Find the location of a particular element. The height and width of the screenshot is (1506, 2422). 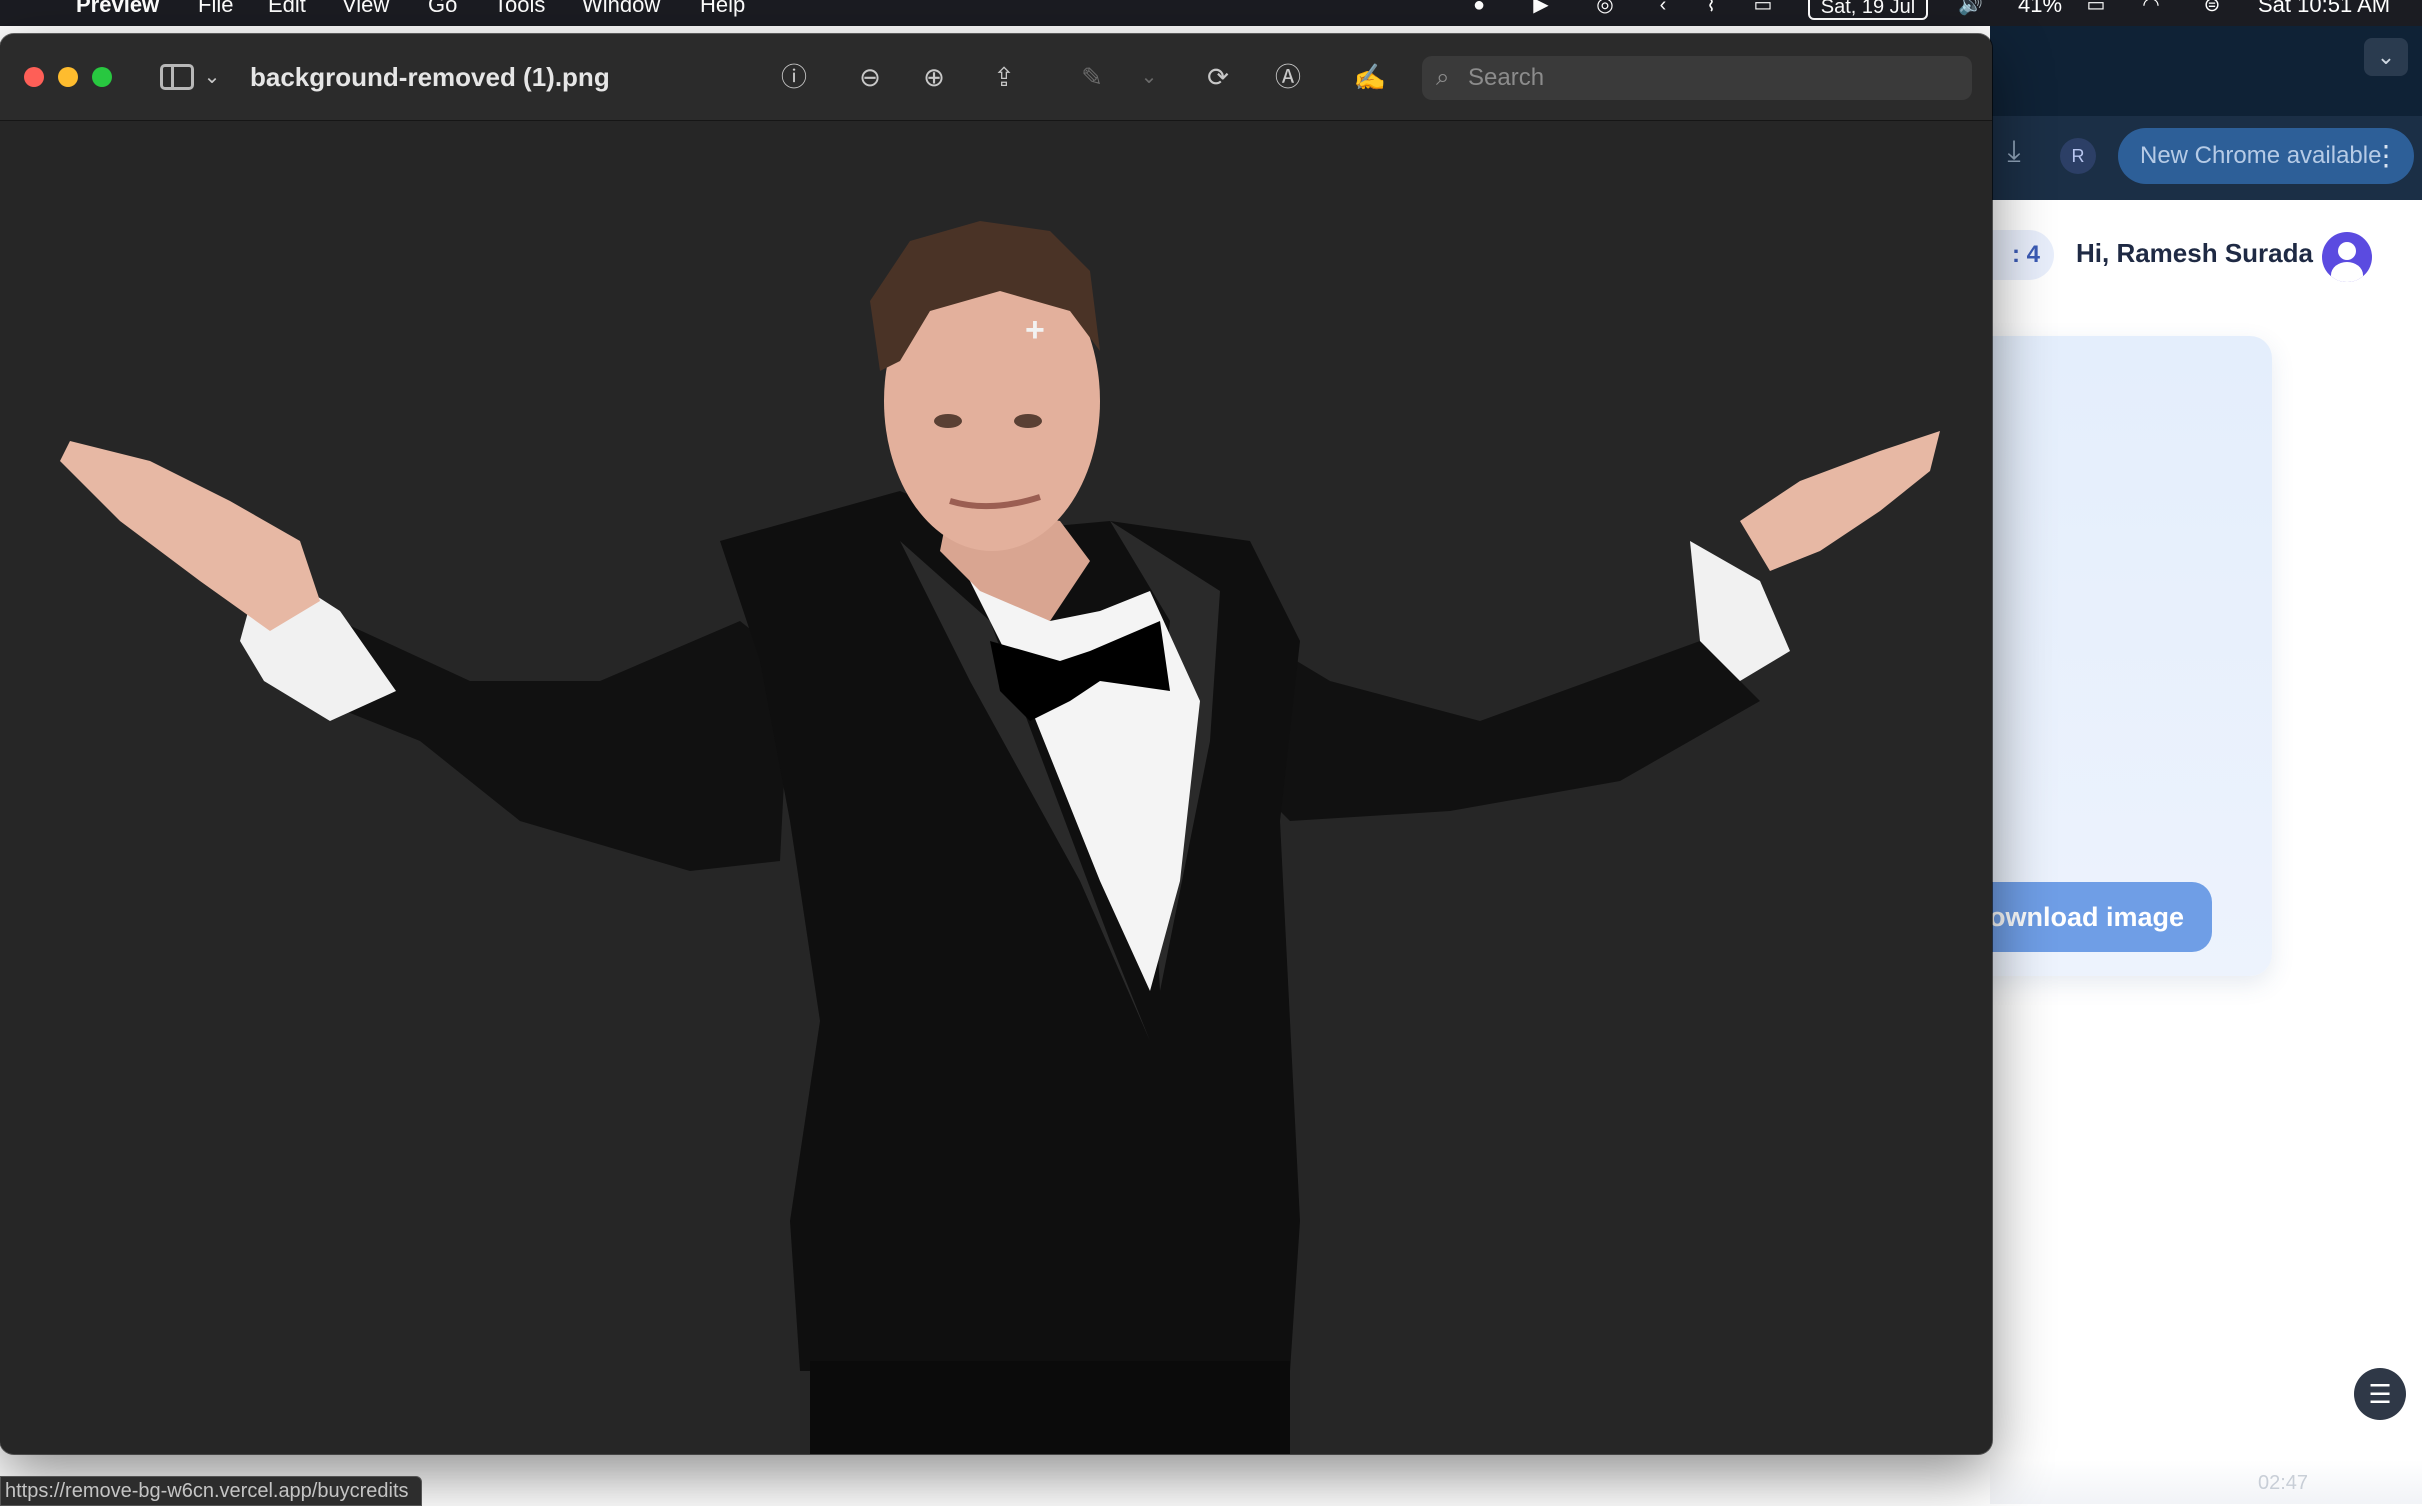

zoom-in-icon: ⊕ is located at coordinates (934, 77).